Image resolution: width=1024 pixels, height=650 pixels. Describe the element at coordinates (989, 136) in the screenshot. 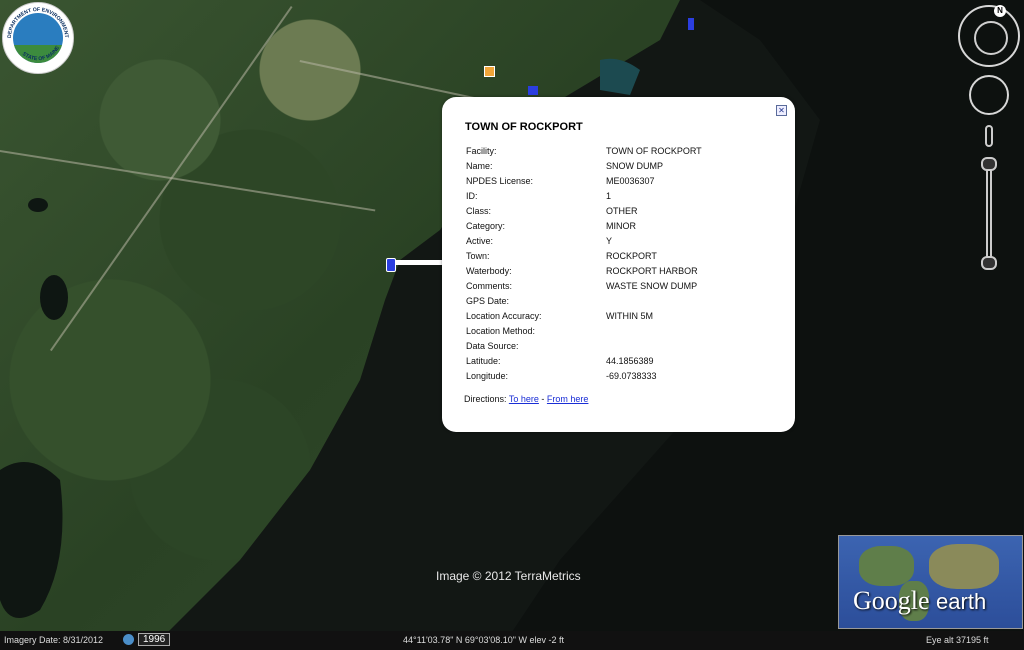

I see `street-view-person-icon` at that location.